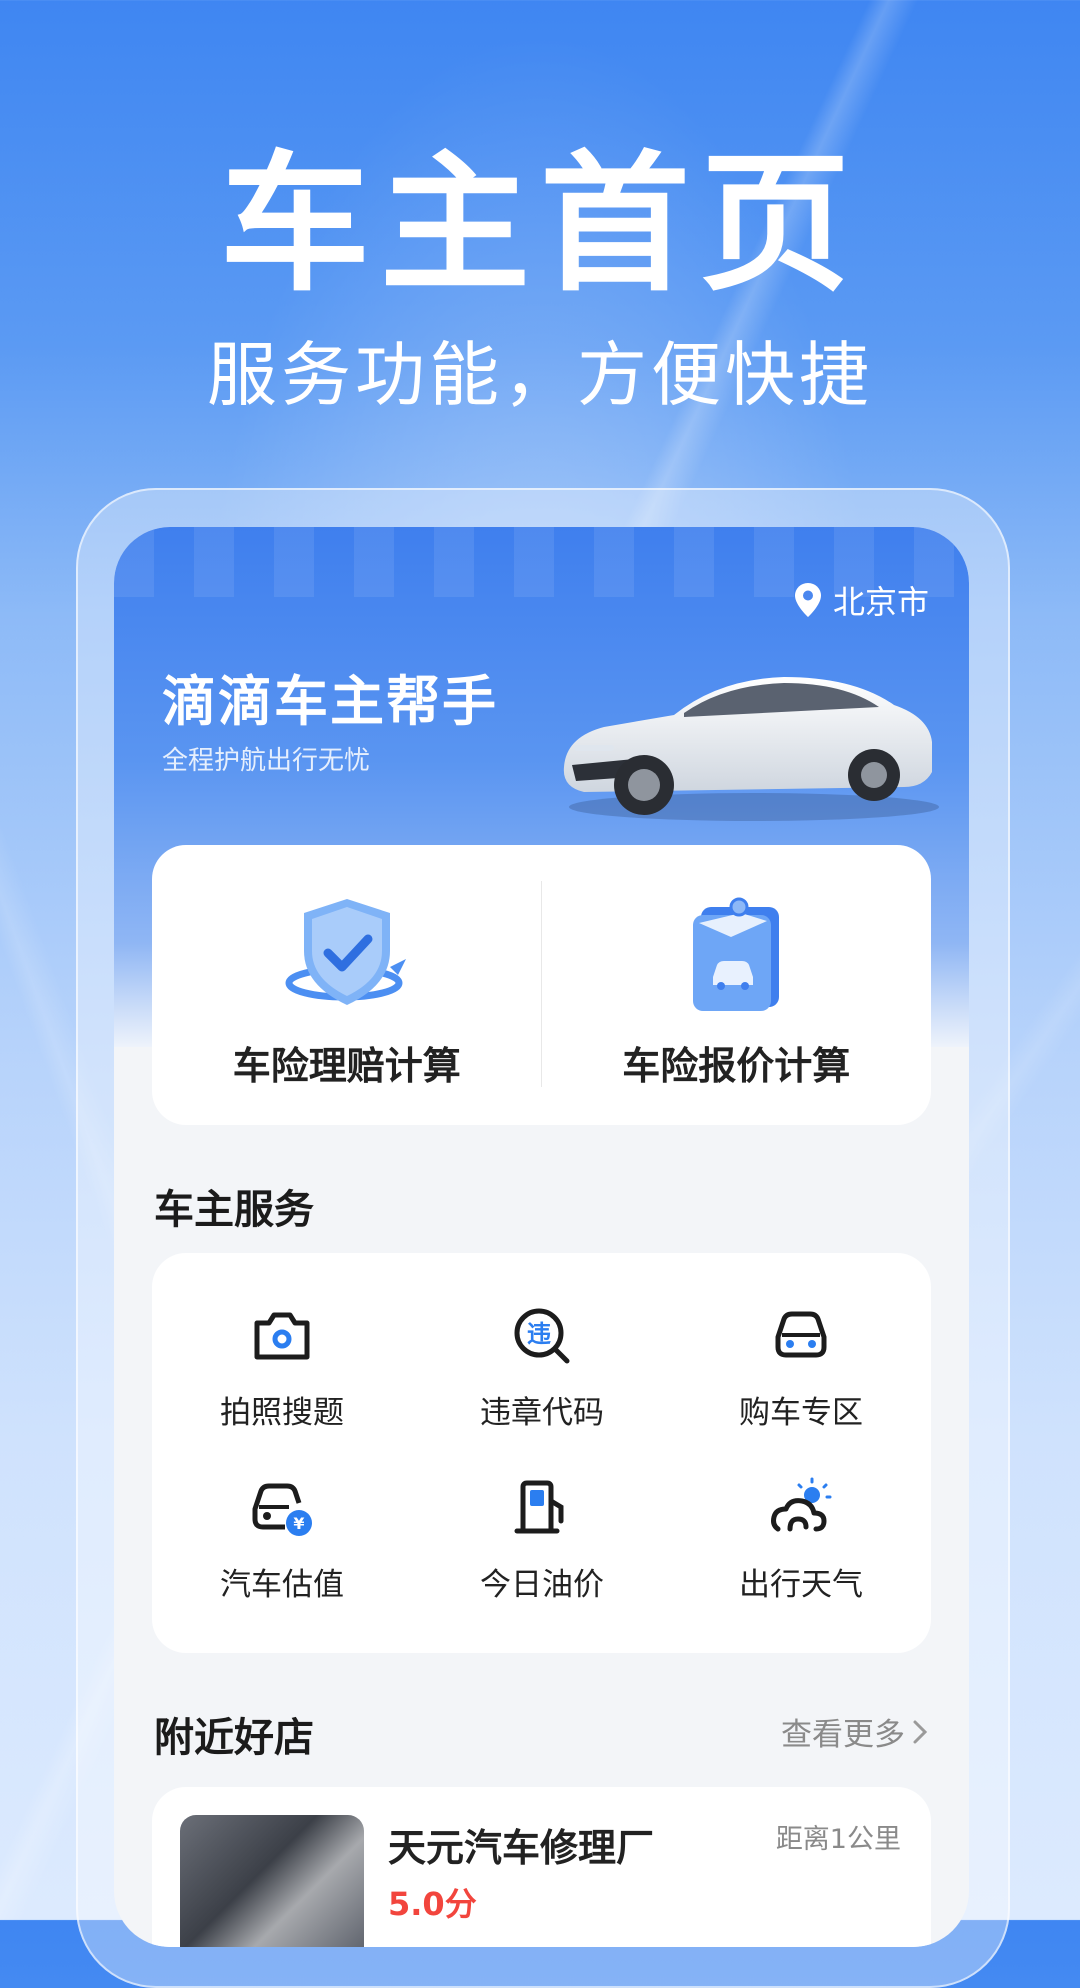  I want to click on shop-distance: 距离1公里, so click(838, 1839).